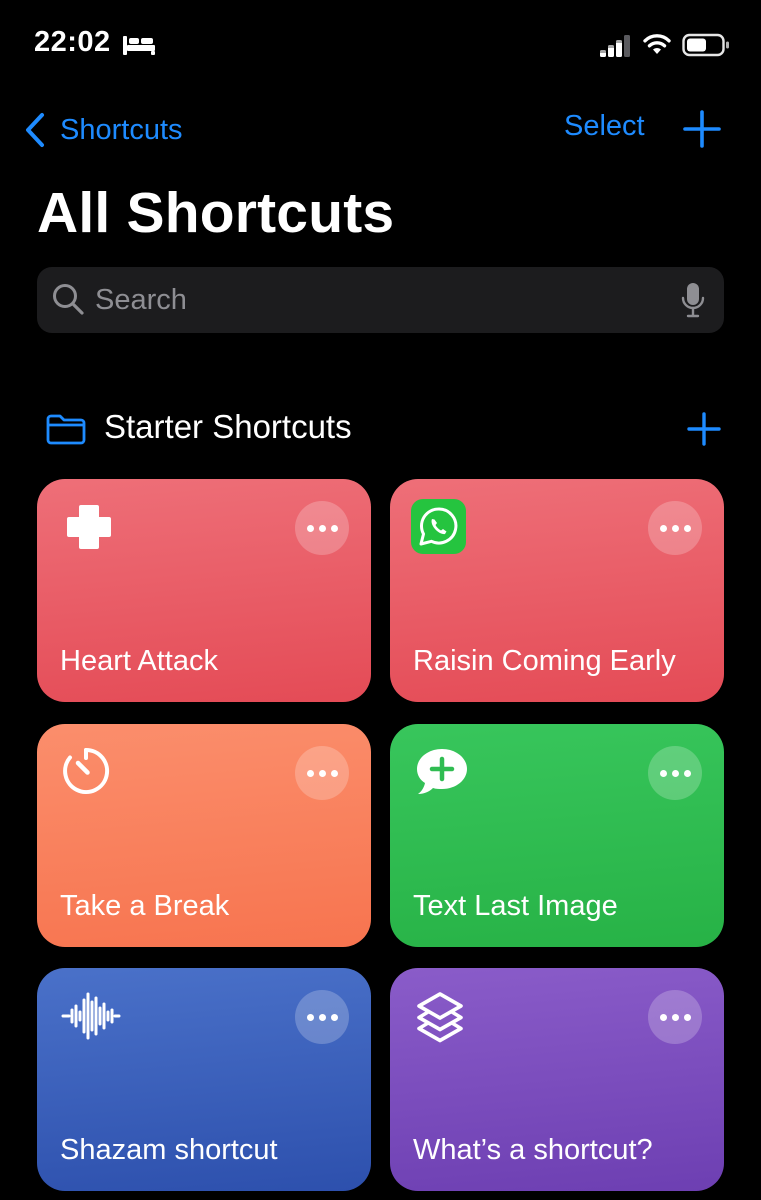 The height and width of the screenshot is (1200, 761). I want to click on search-bar, so click(380, 300).